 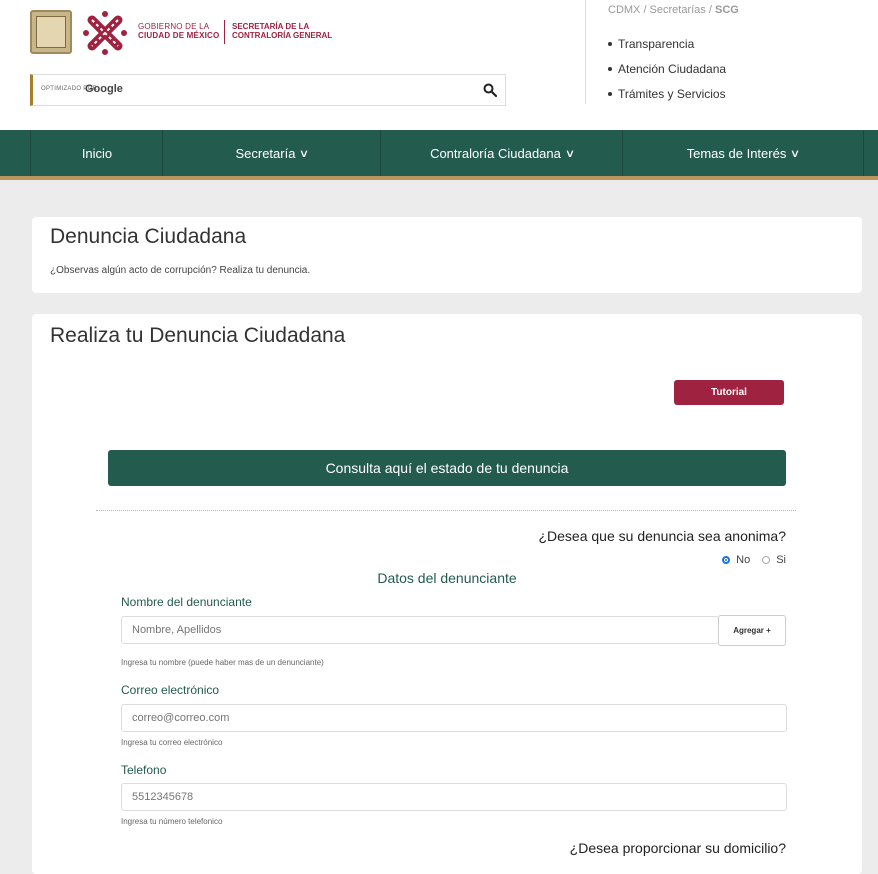 I want to click on quick-link-label: Atención Ciudadana, so click(x=672, y=69).